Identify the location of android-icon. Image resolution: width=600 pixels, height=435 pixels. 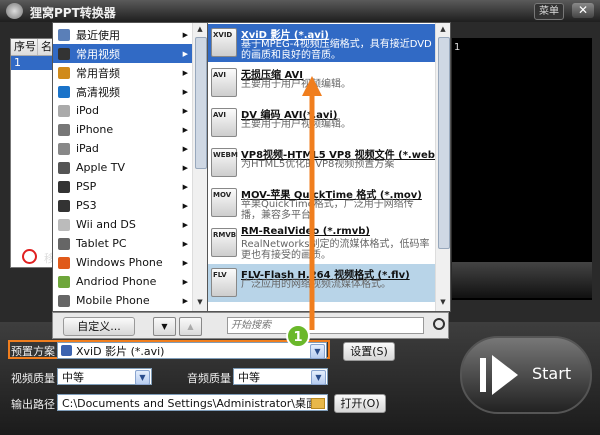
(64, 281).